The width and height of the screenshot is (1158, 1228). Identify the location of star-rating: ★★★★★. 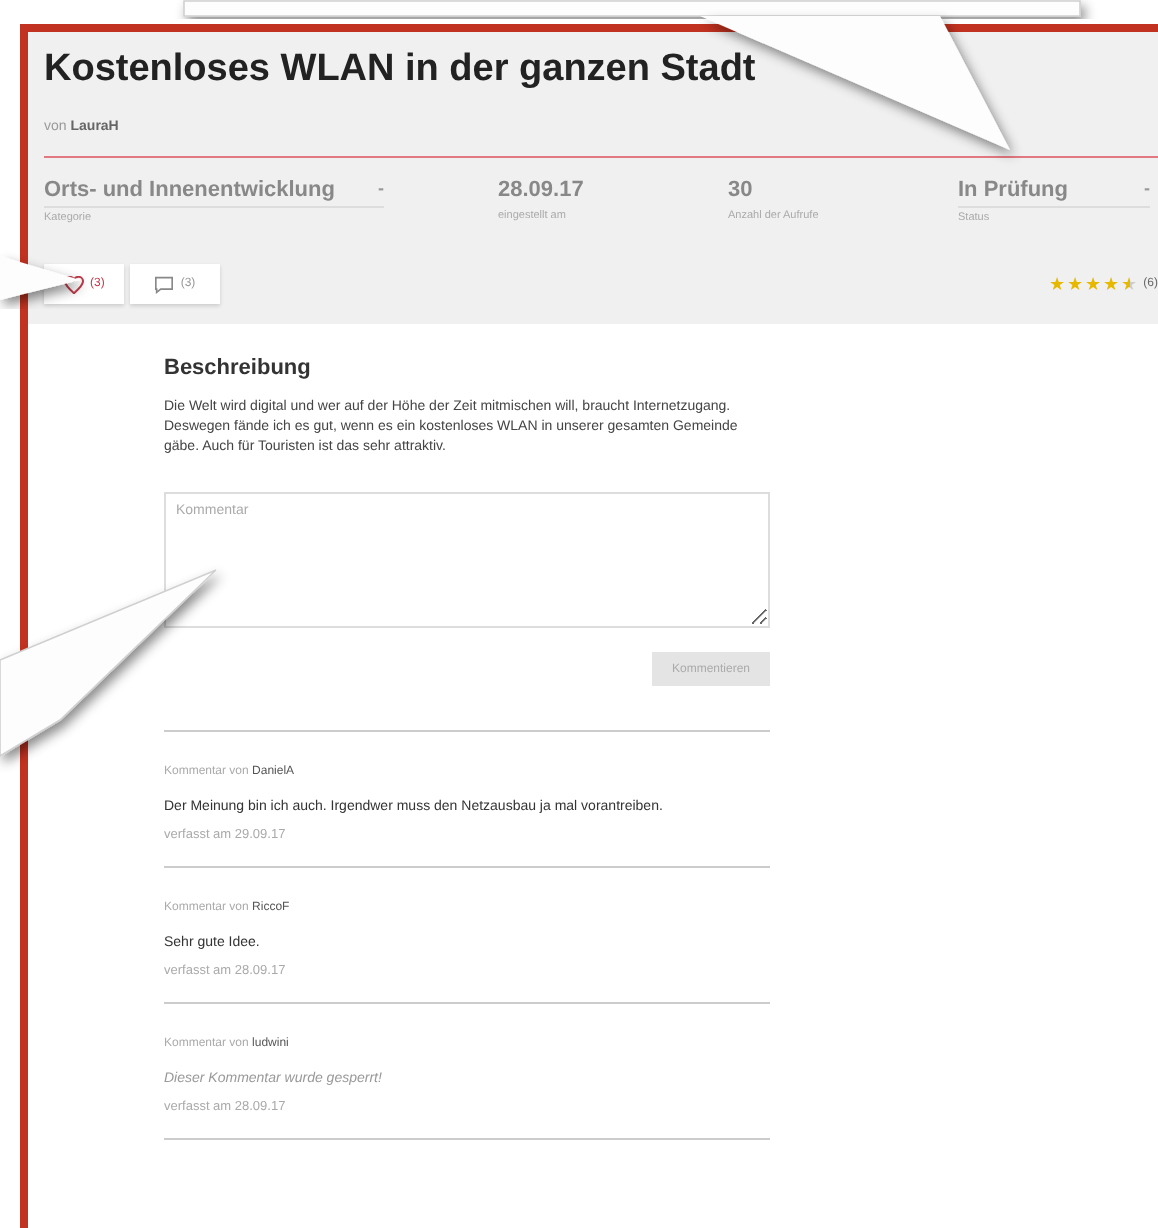
(1093, 284).